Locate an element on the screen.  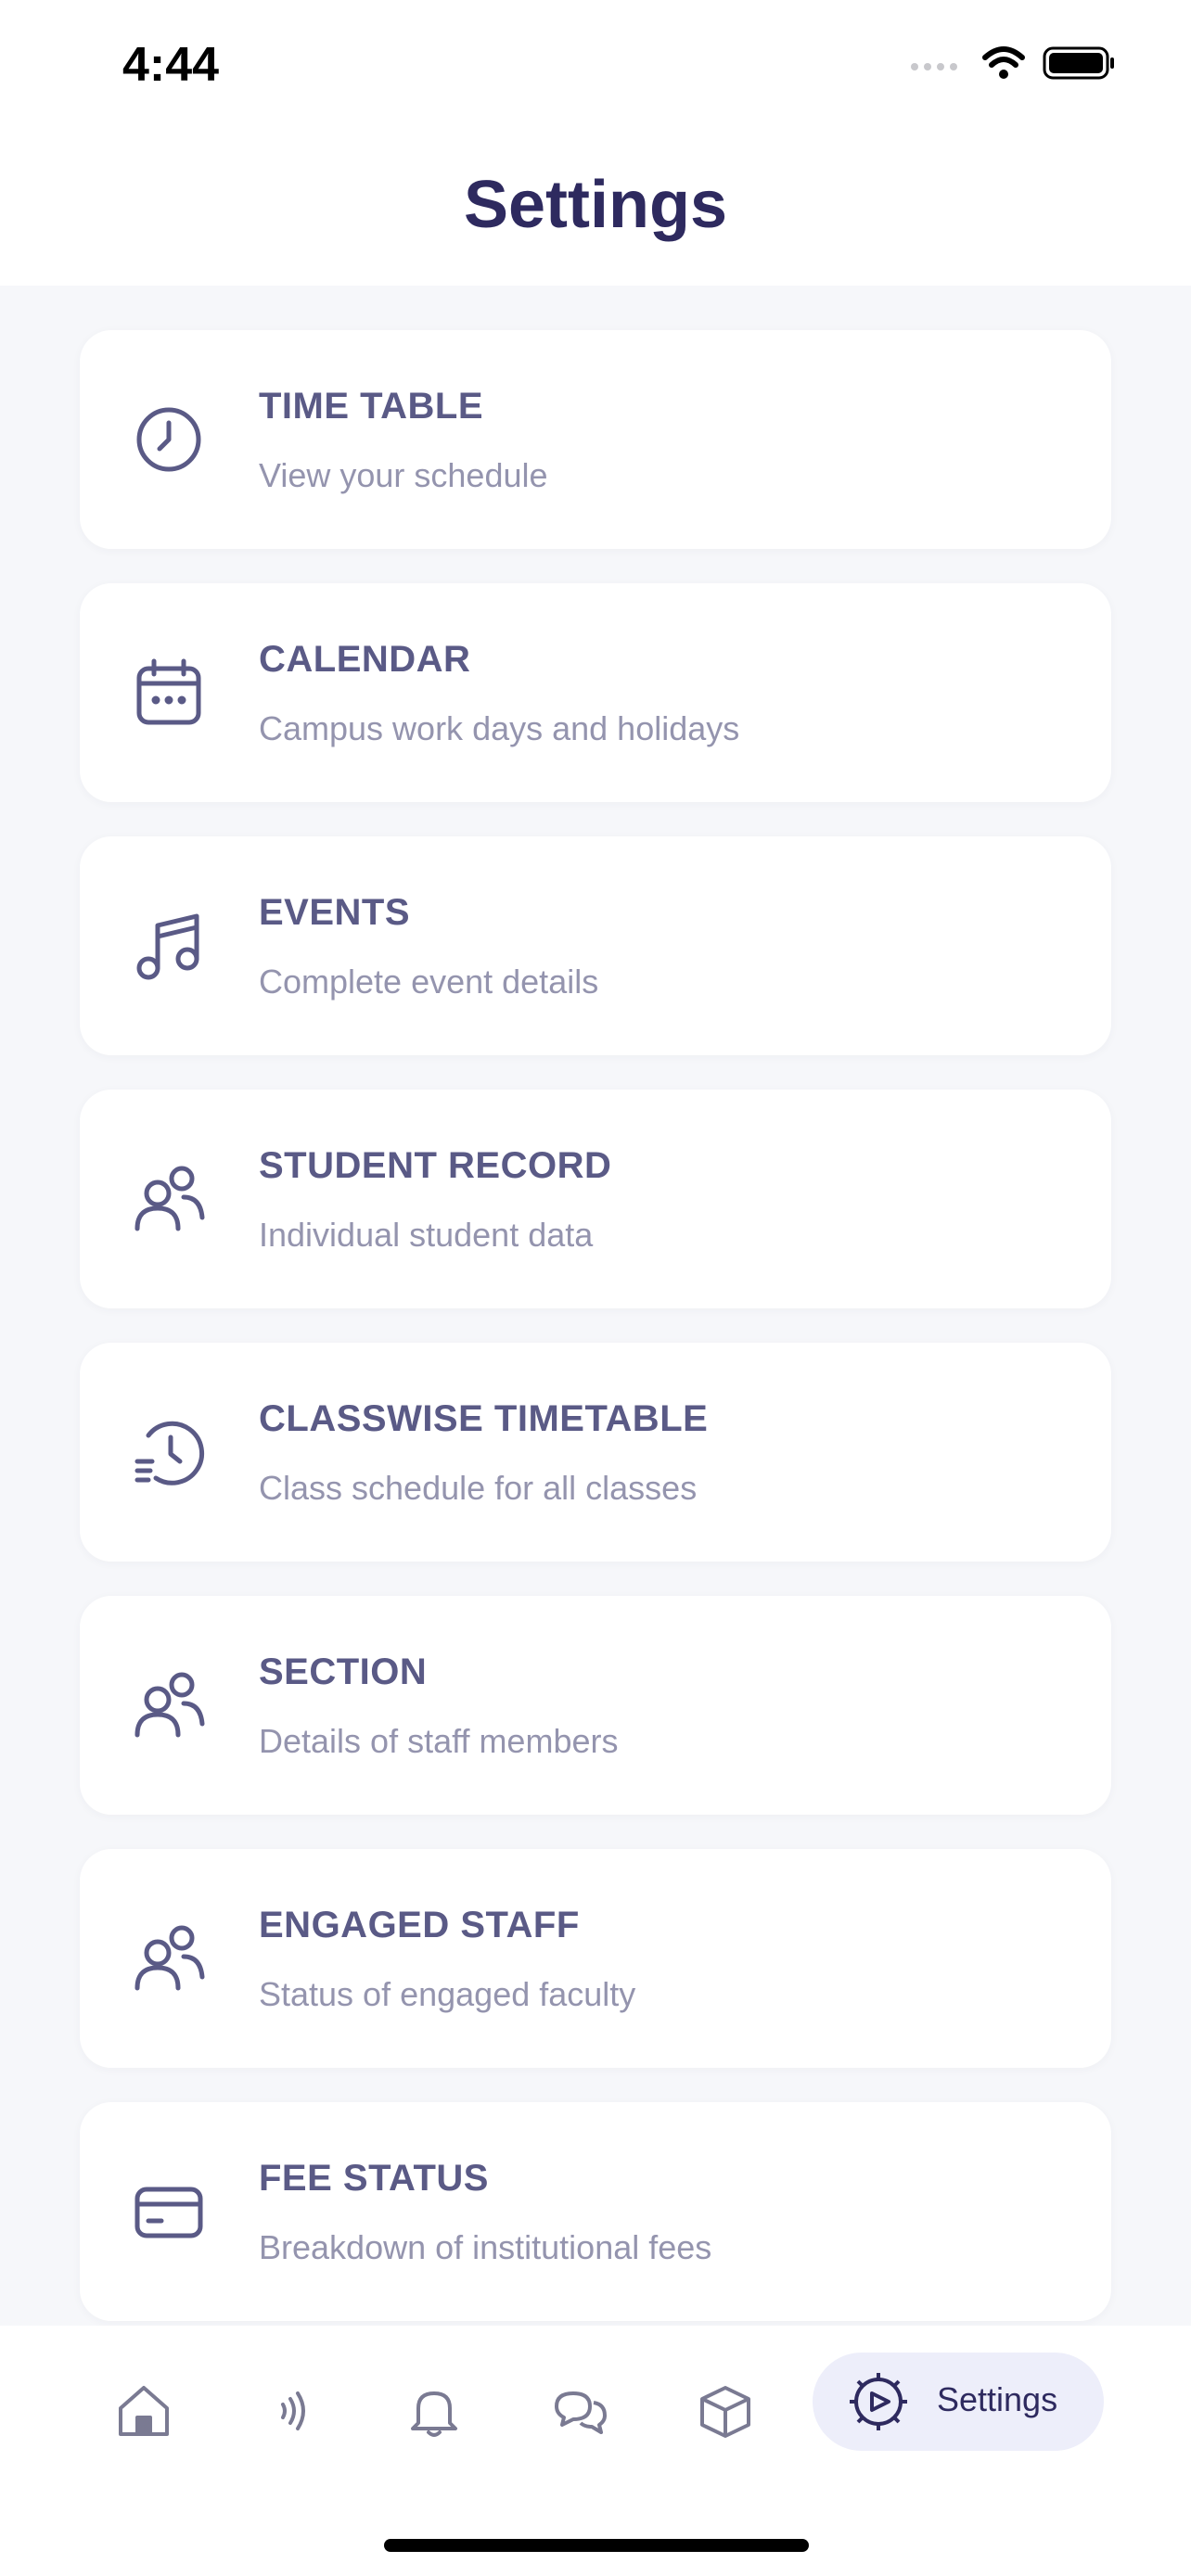
settings-card-student-record: STUDENT RECORD Individual student data is located at coordinates (595, 1199).